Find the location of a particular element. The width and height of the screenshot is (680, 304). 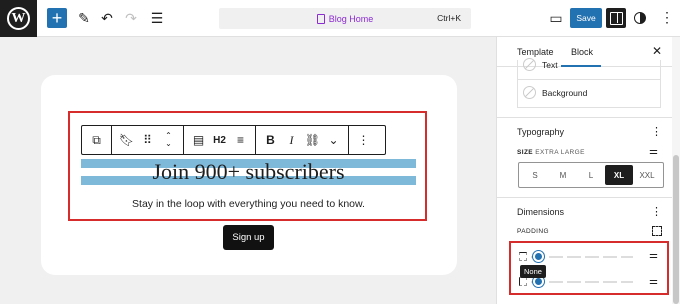

size-label-text: SIZE is located at coordinates (525, 152).